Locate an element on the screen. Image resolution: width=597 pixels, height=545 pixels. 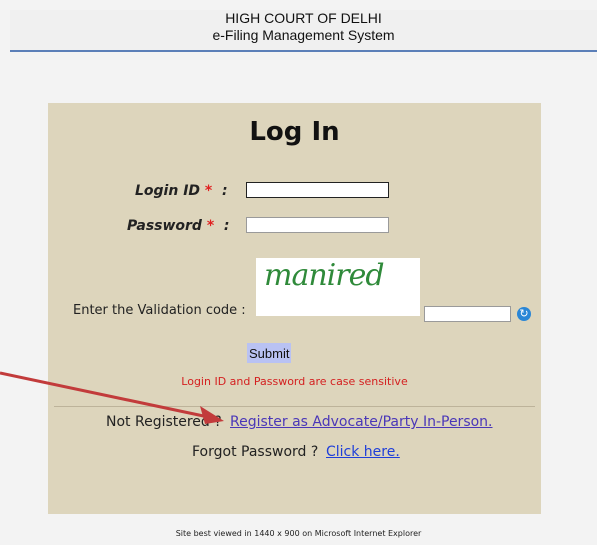
refresh-icon: ↻ is located at coordinates (524, 314).